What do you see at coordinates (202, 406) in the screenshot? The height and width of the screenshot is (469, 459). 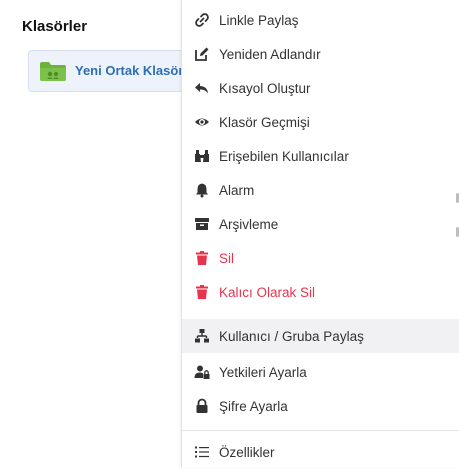 I see `lock-icon` at bounding box center [202, 406].